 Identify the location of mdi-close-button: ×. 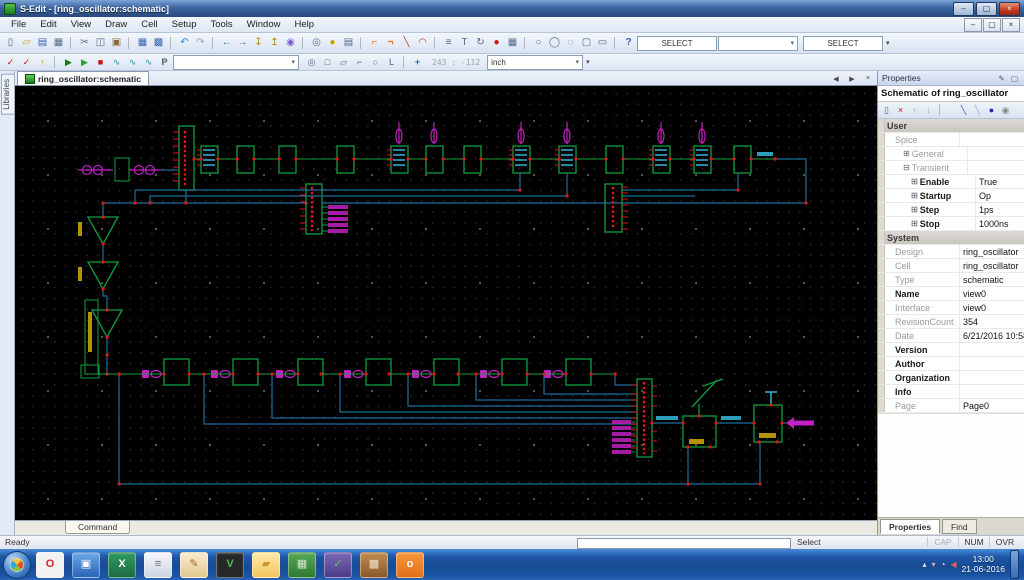
(1011, 24).